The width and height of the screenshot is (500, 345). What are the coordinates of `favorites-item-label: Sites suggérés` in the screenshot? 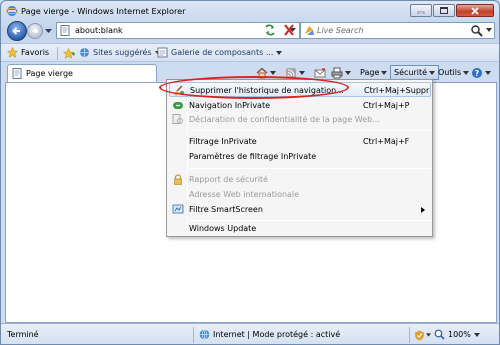 It's located at (122, 52).